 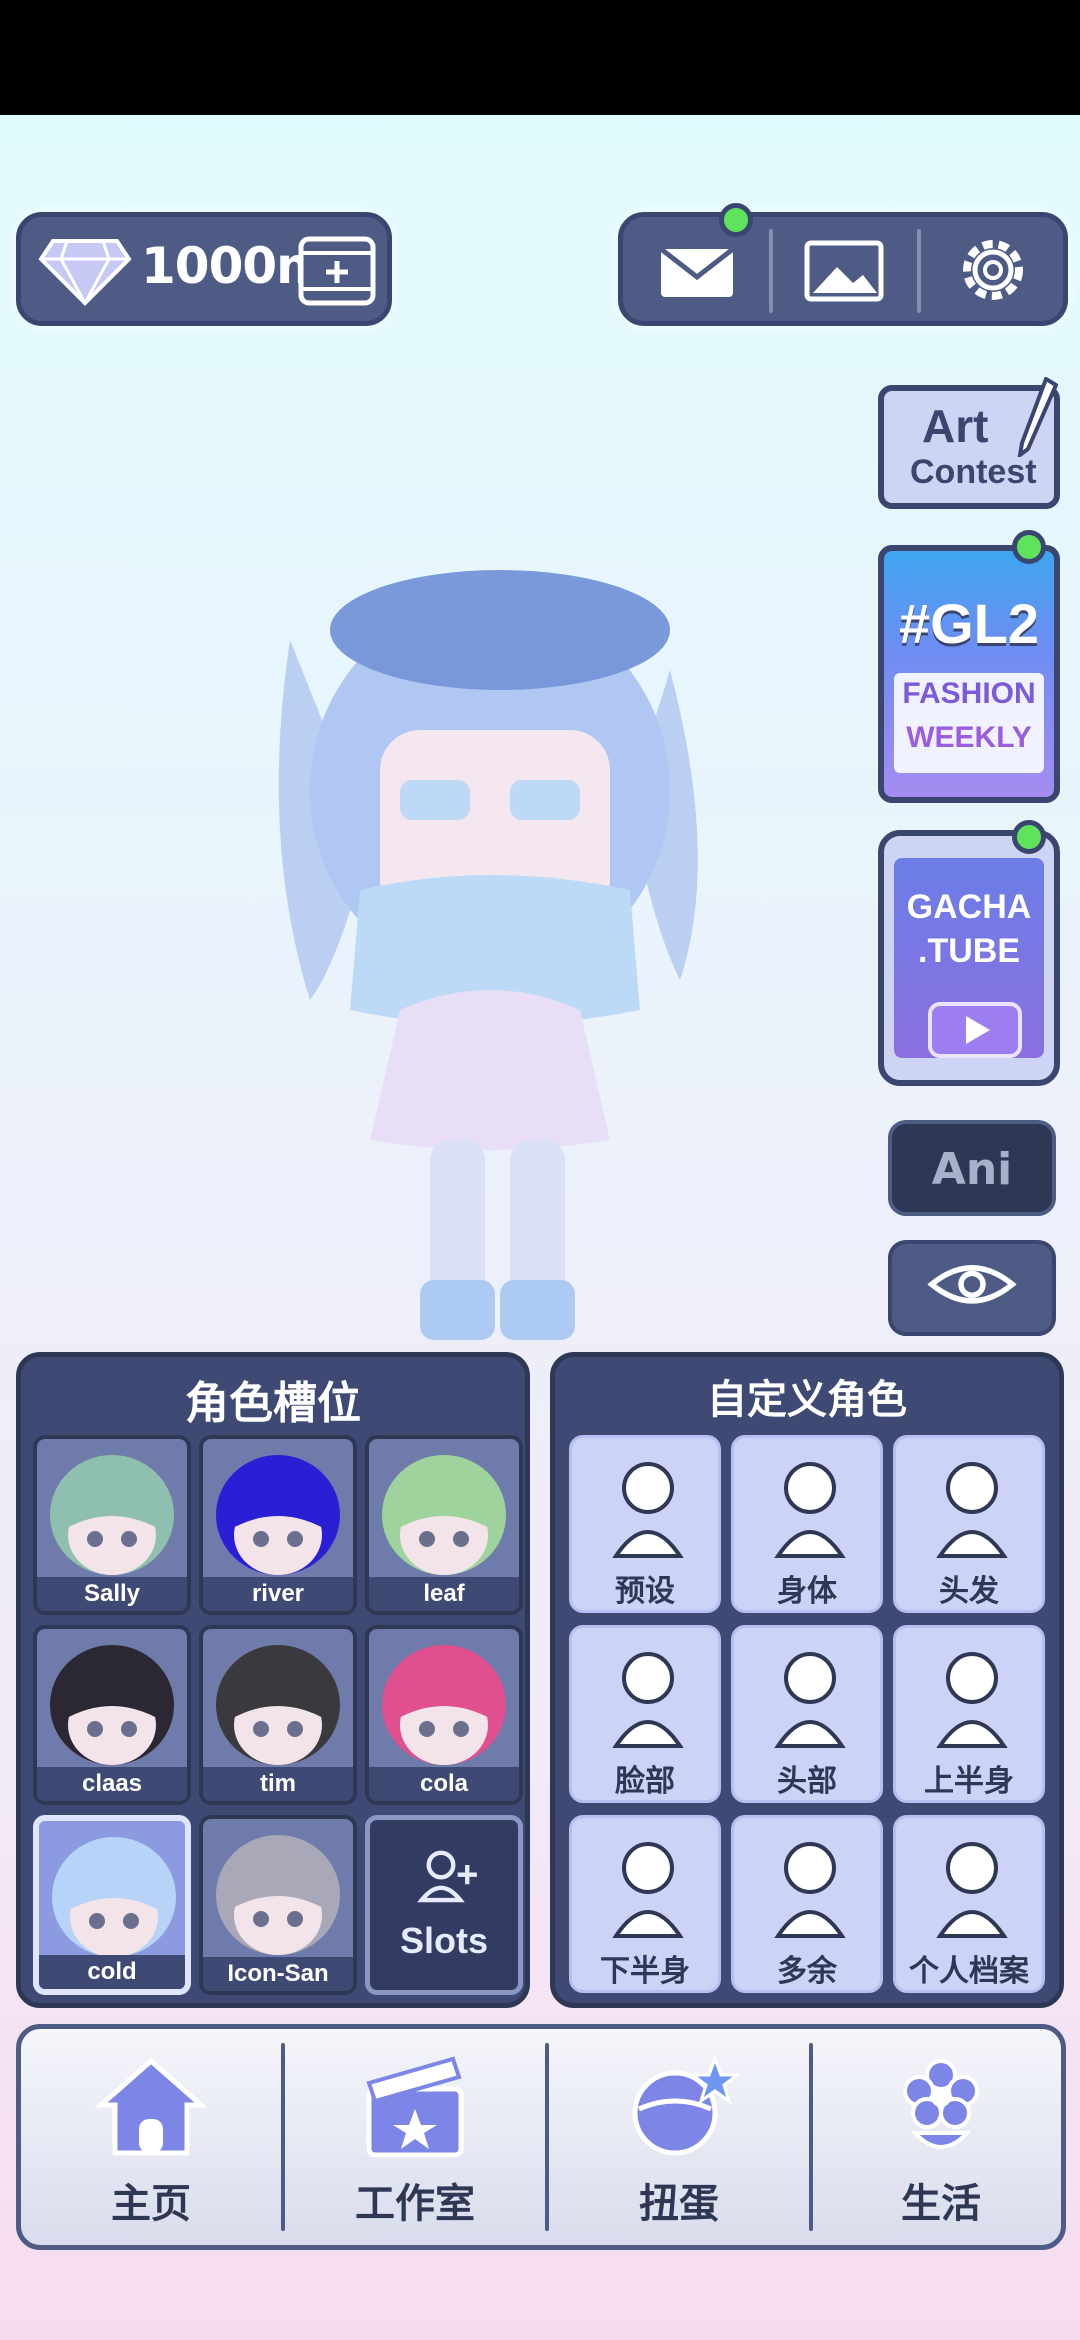 I want to click on character-slot-name: leaf, so click(x=444, y=1594).